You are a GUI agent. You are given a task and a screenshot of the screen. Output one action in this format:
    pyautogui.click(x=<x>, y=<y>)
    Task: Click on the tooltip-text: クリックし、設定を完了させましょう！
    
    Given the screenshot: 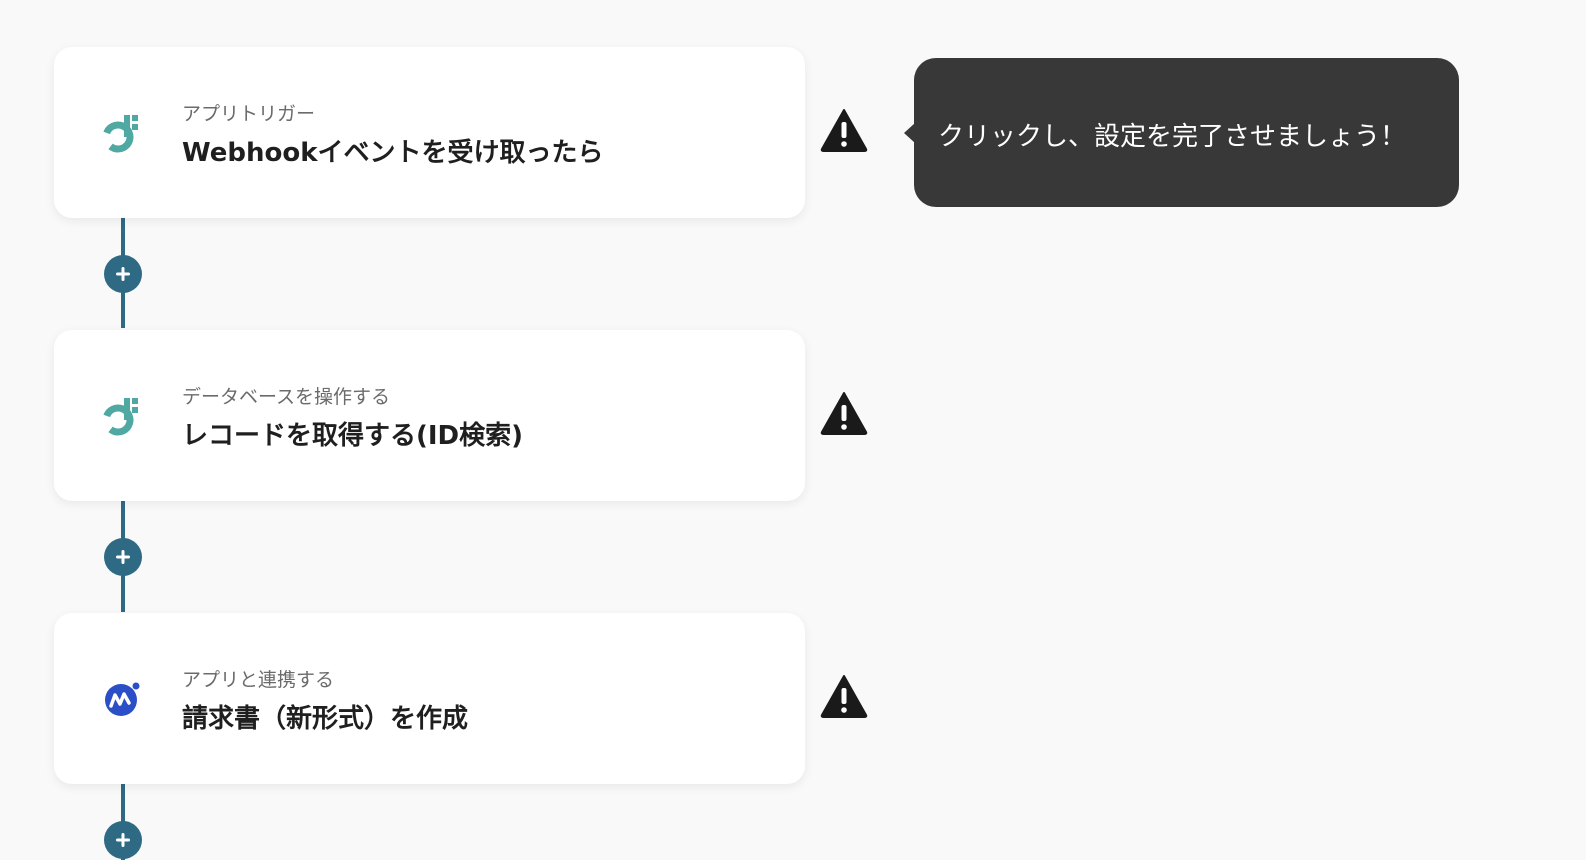 What is the action you would take?
    pyautogui.click(x=1172, y=137)
    